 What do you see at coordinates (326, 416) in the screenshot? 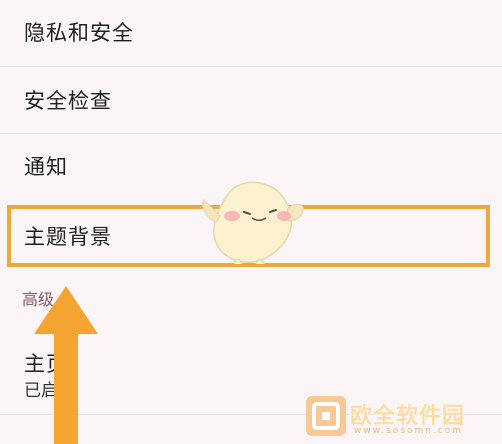
I see `watermark-logo-icon` at bounding box center [326, 416].